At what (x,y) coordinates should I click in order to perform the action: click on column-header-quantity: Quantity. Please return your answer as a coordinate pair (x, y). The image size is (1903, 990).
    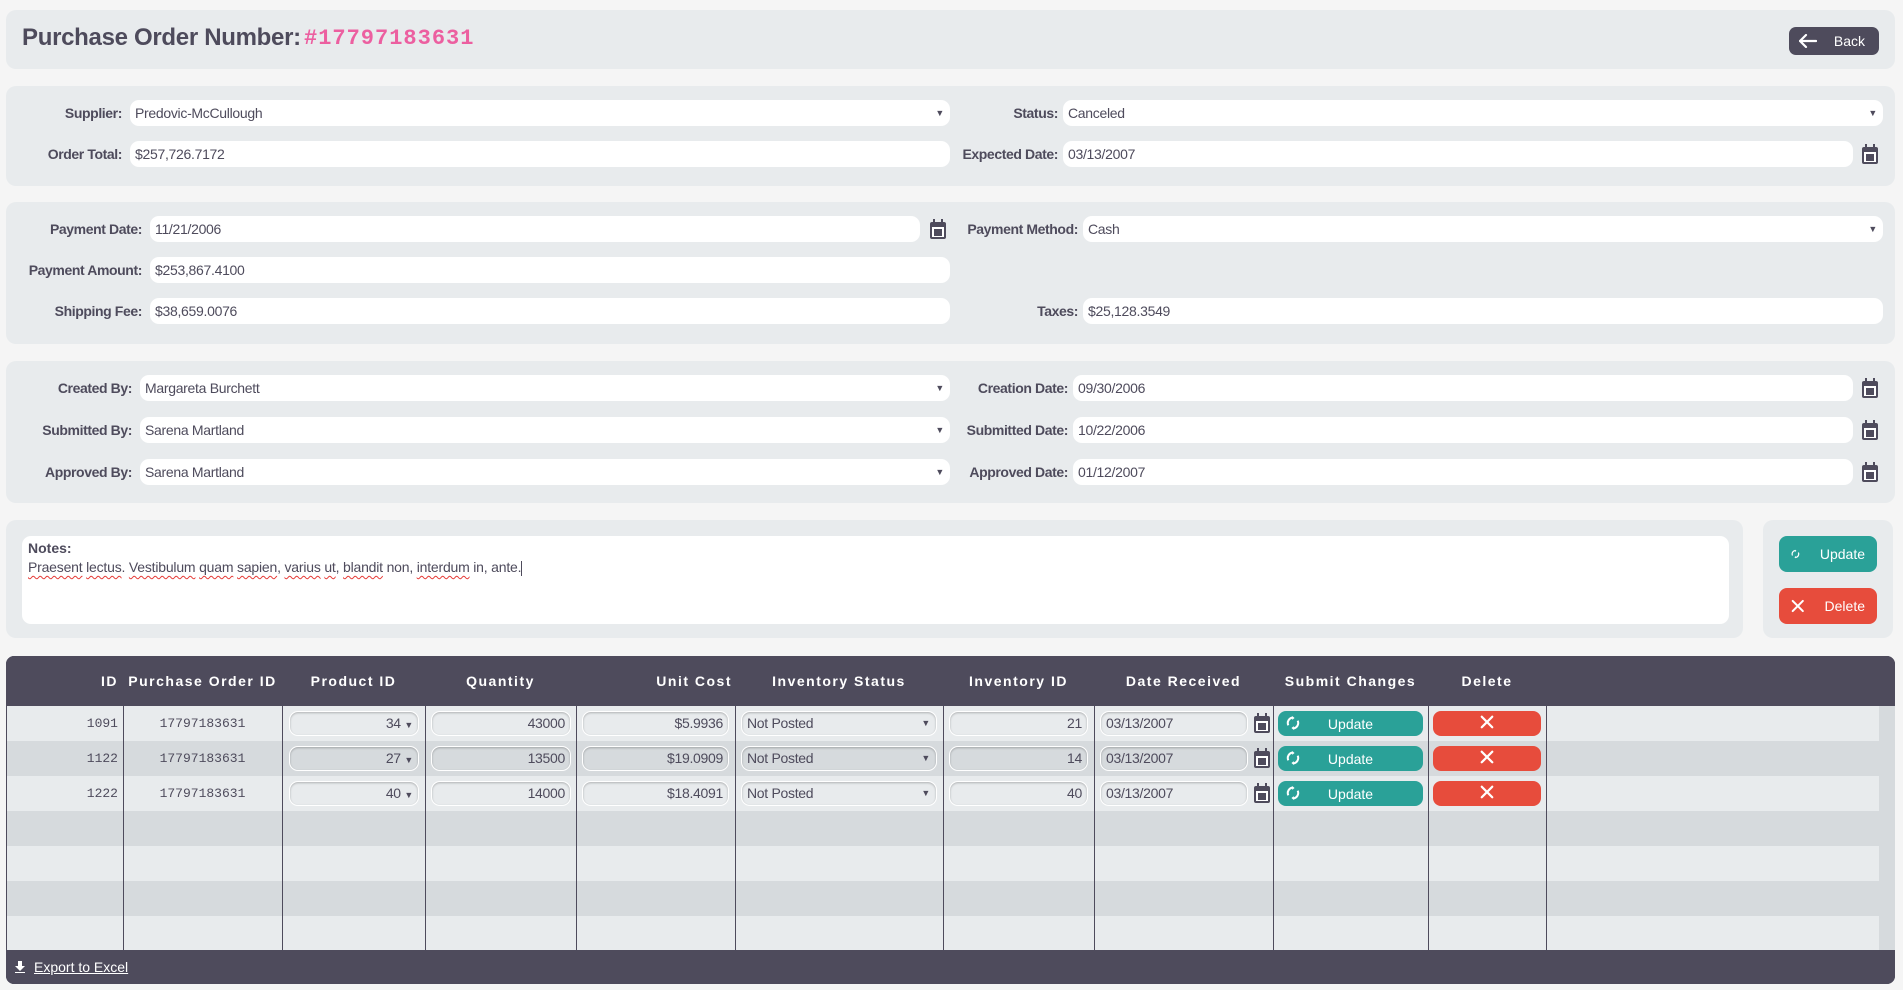
    Looking at the image, I should click on (500, 681).